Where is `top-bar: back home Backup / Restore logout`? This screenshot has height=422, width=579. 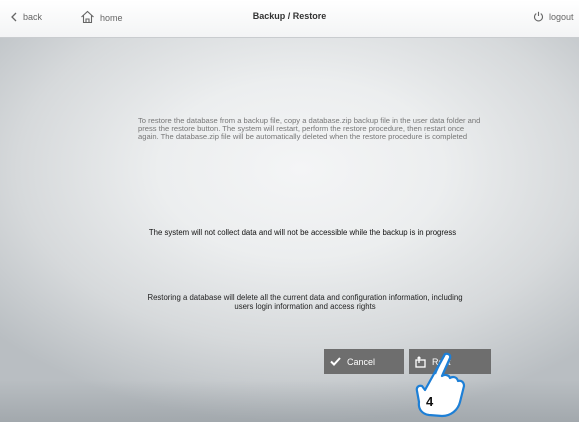
top-bar: back home Backup / Restore logout is located at coordinates (289, 19).